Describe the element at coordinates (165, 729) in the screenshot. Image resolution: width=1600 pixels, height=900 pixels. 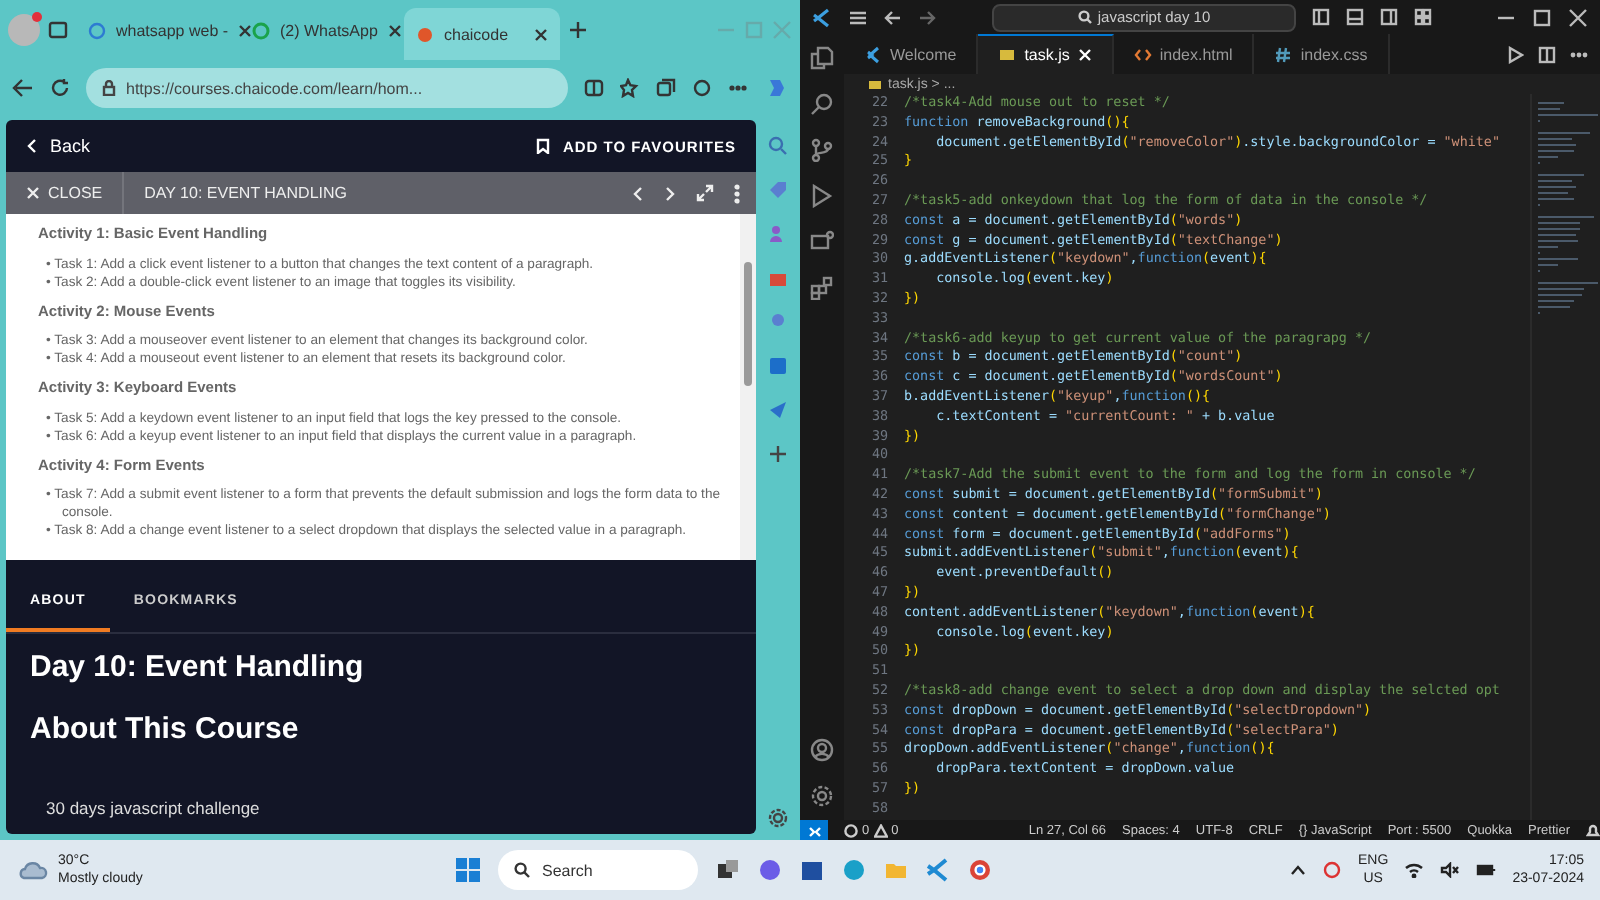
I see `section-heading: About This Course` at that location.